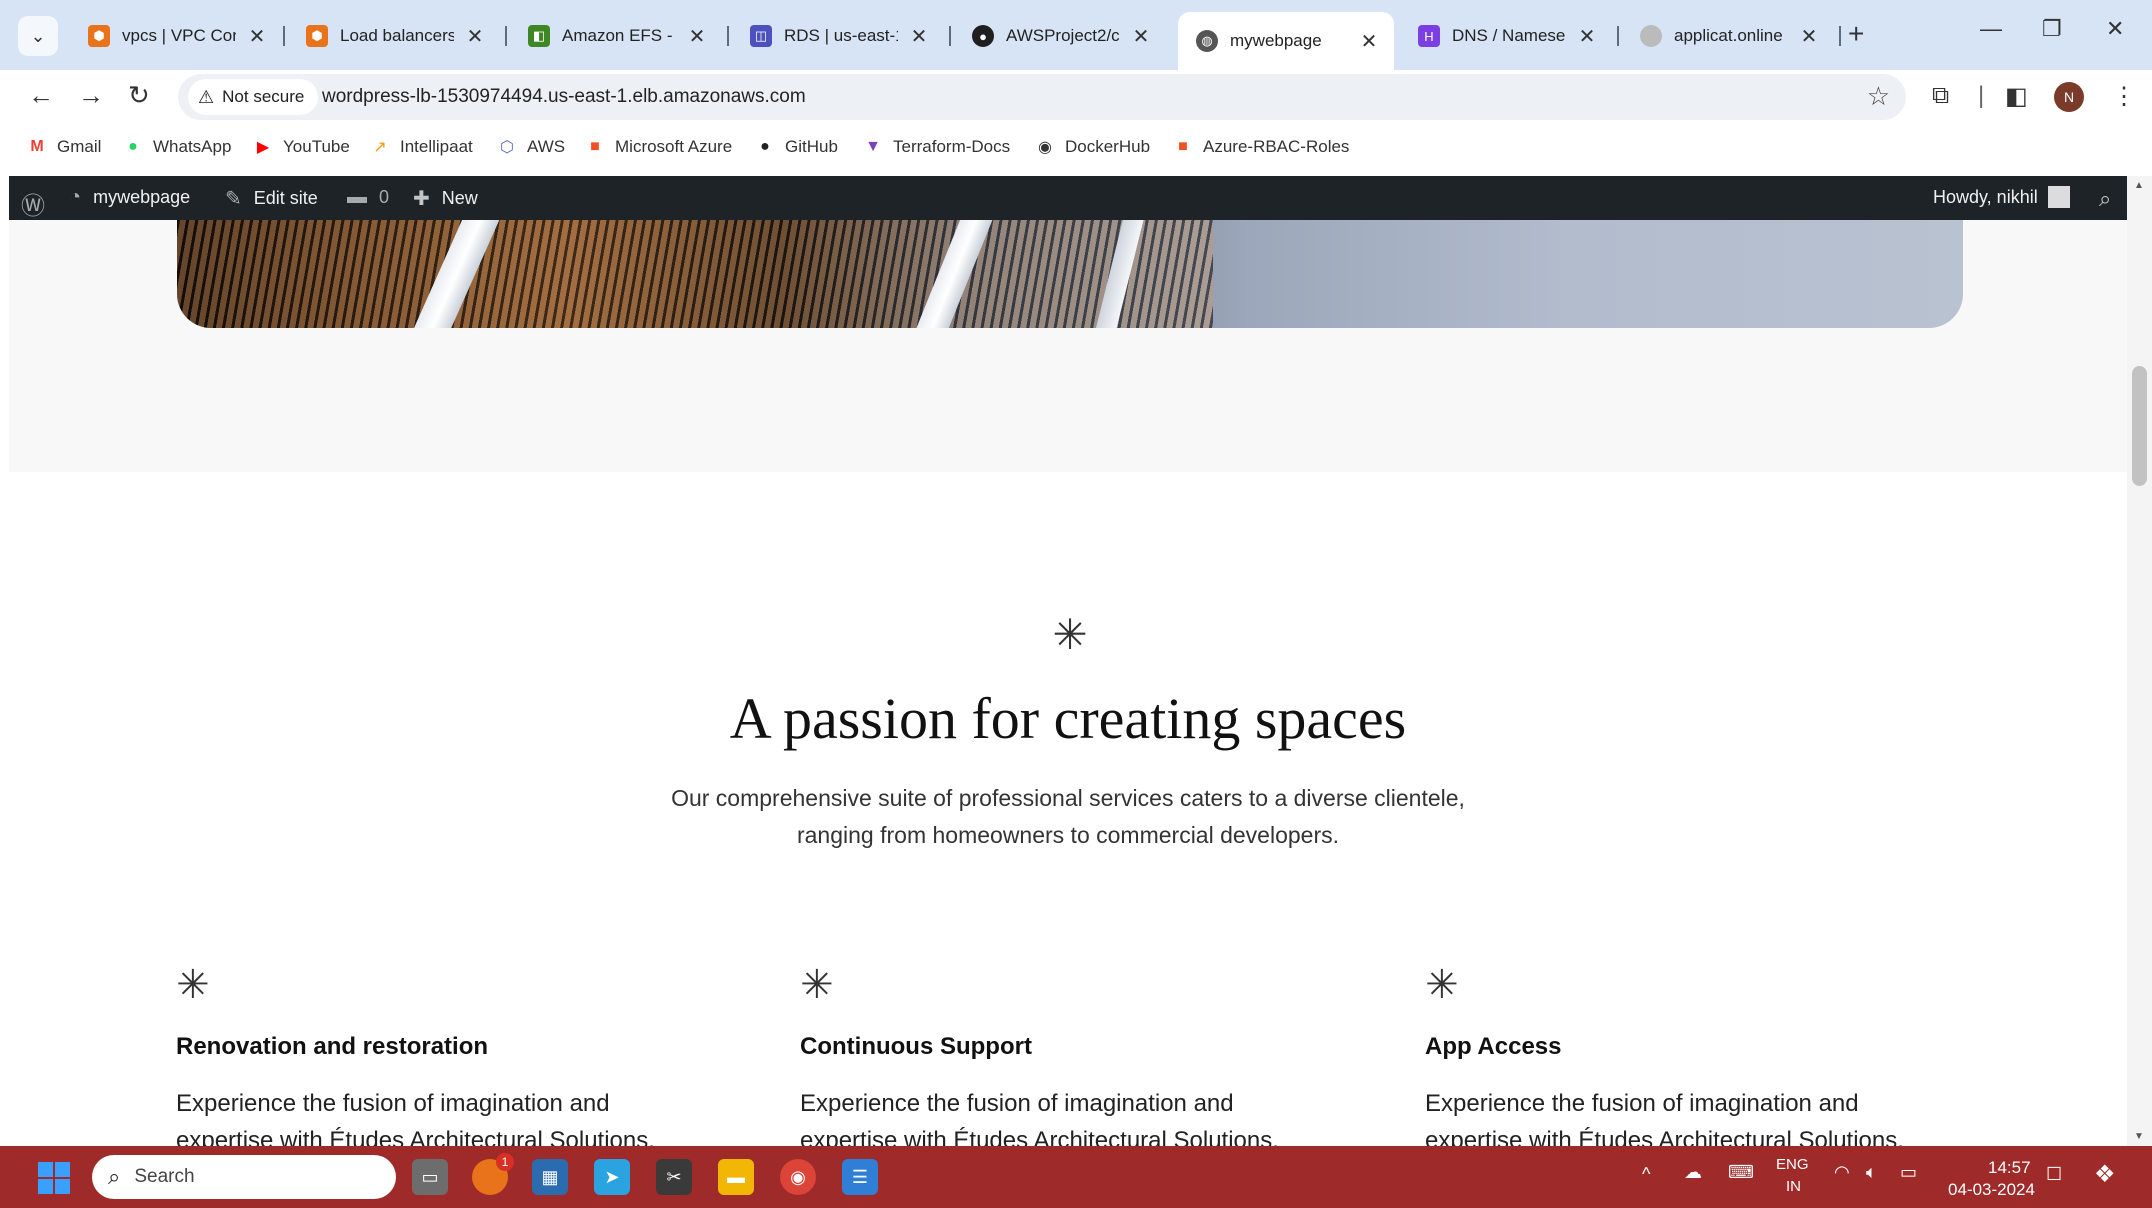 This screenshot has height=1208, width=2152. Describe the element at coordinates (394, 36) in the screenshot. I see `tab-load-balancers: ⬢ Load balancers | ✕` at that location.